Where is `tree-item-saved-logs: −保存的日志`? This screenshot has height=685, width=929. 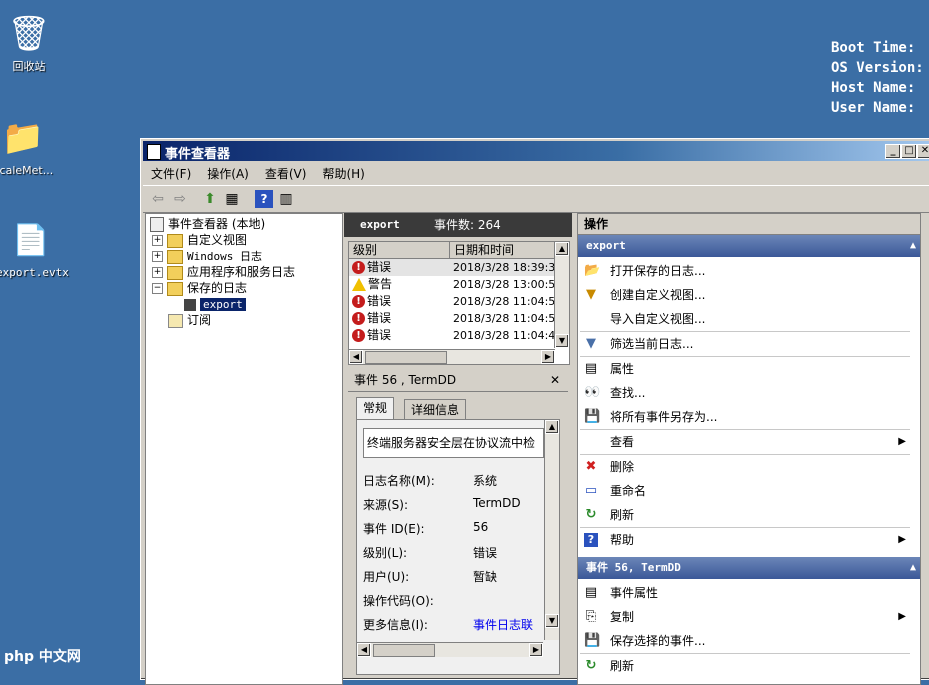
tree-item-saved-logs: −保存的日志 is located at coordinates (199, 288).